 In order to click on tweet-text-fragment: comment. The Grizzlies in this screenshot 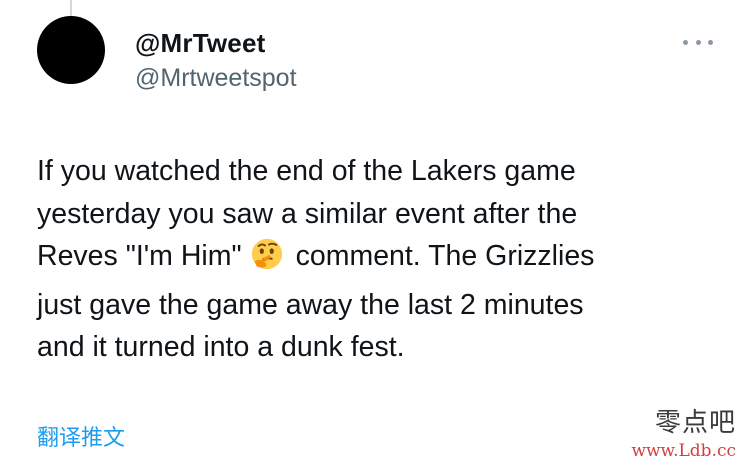, I will do `click(445, 256)`.